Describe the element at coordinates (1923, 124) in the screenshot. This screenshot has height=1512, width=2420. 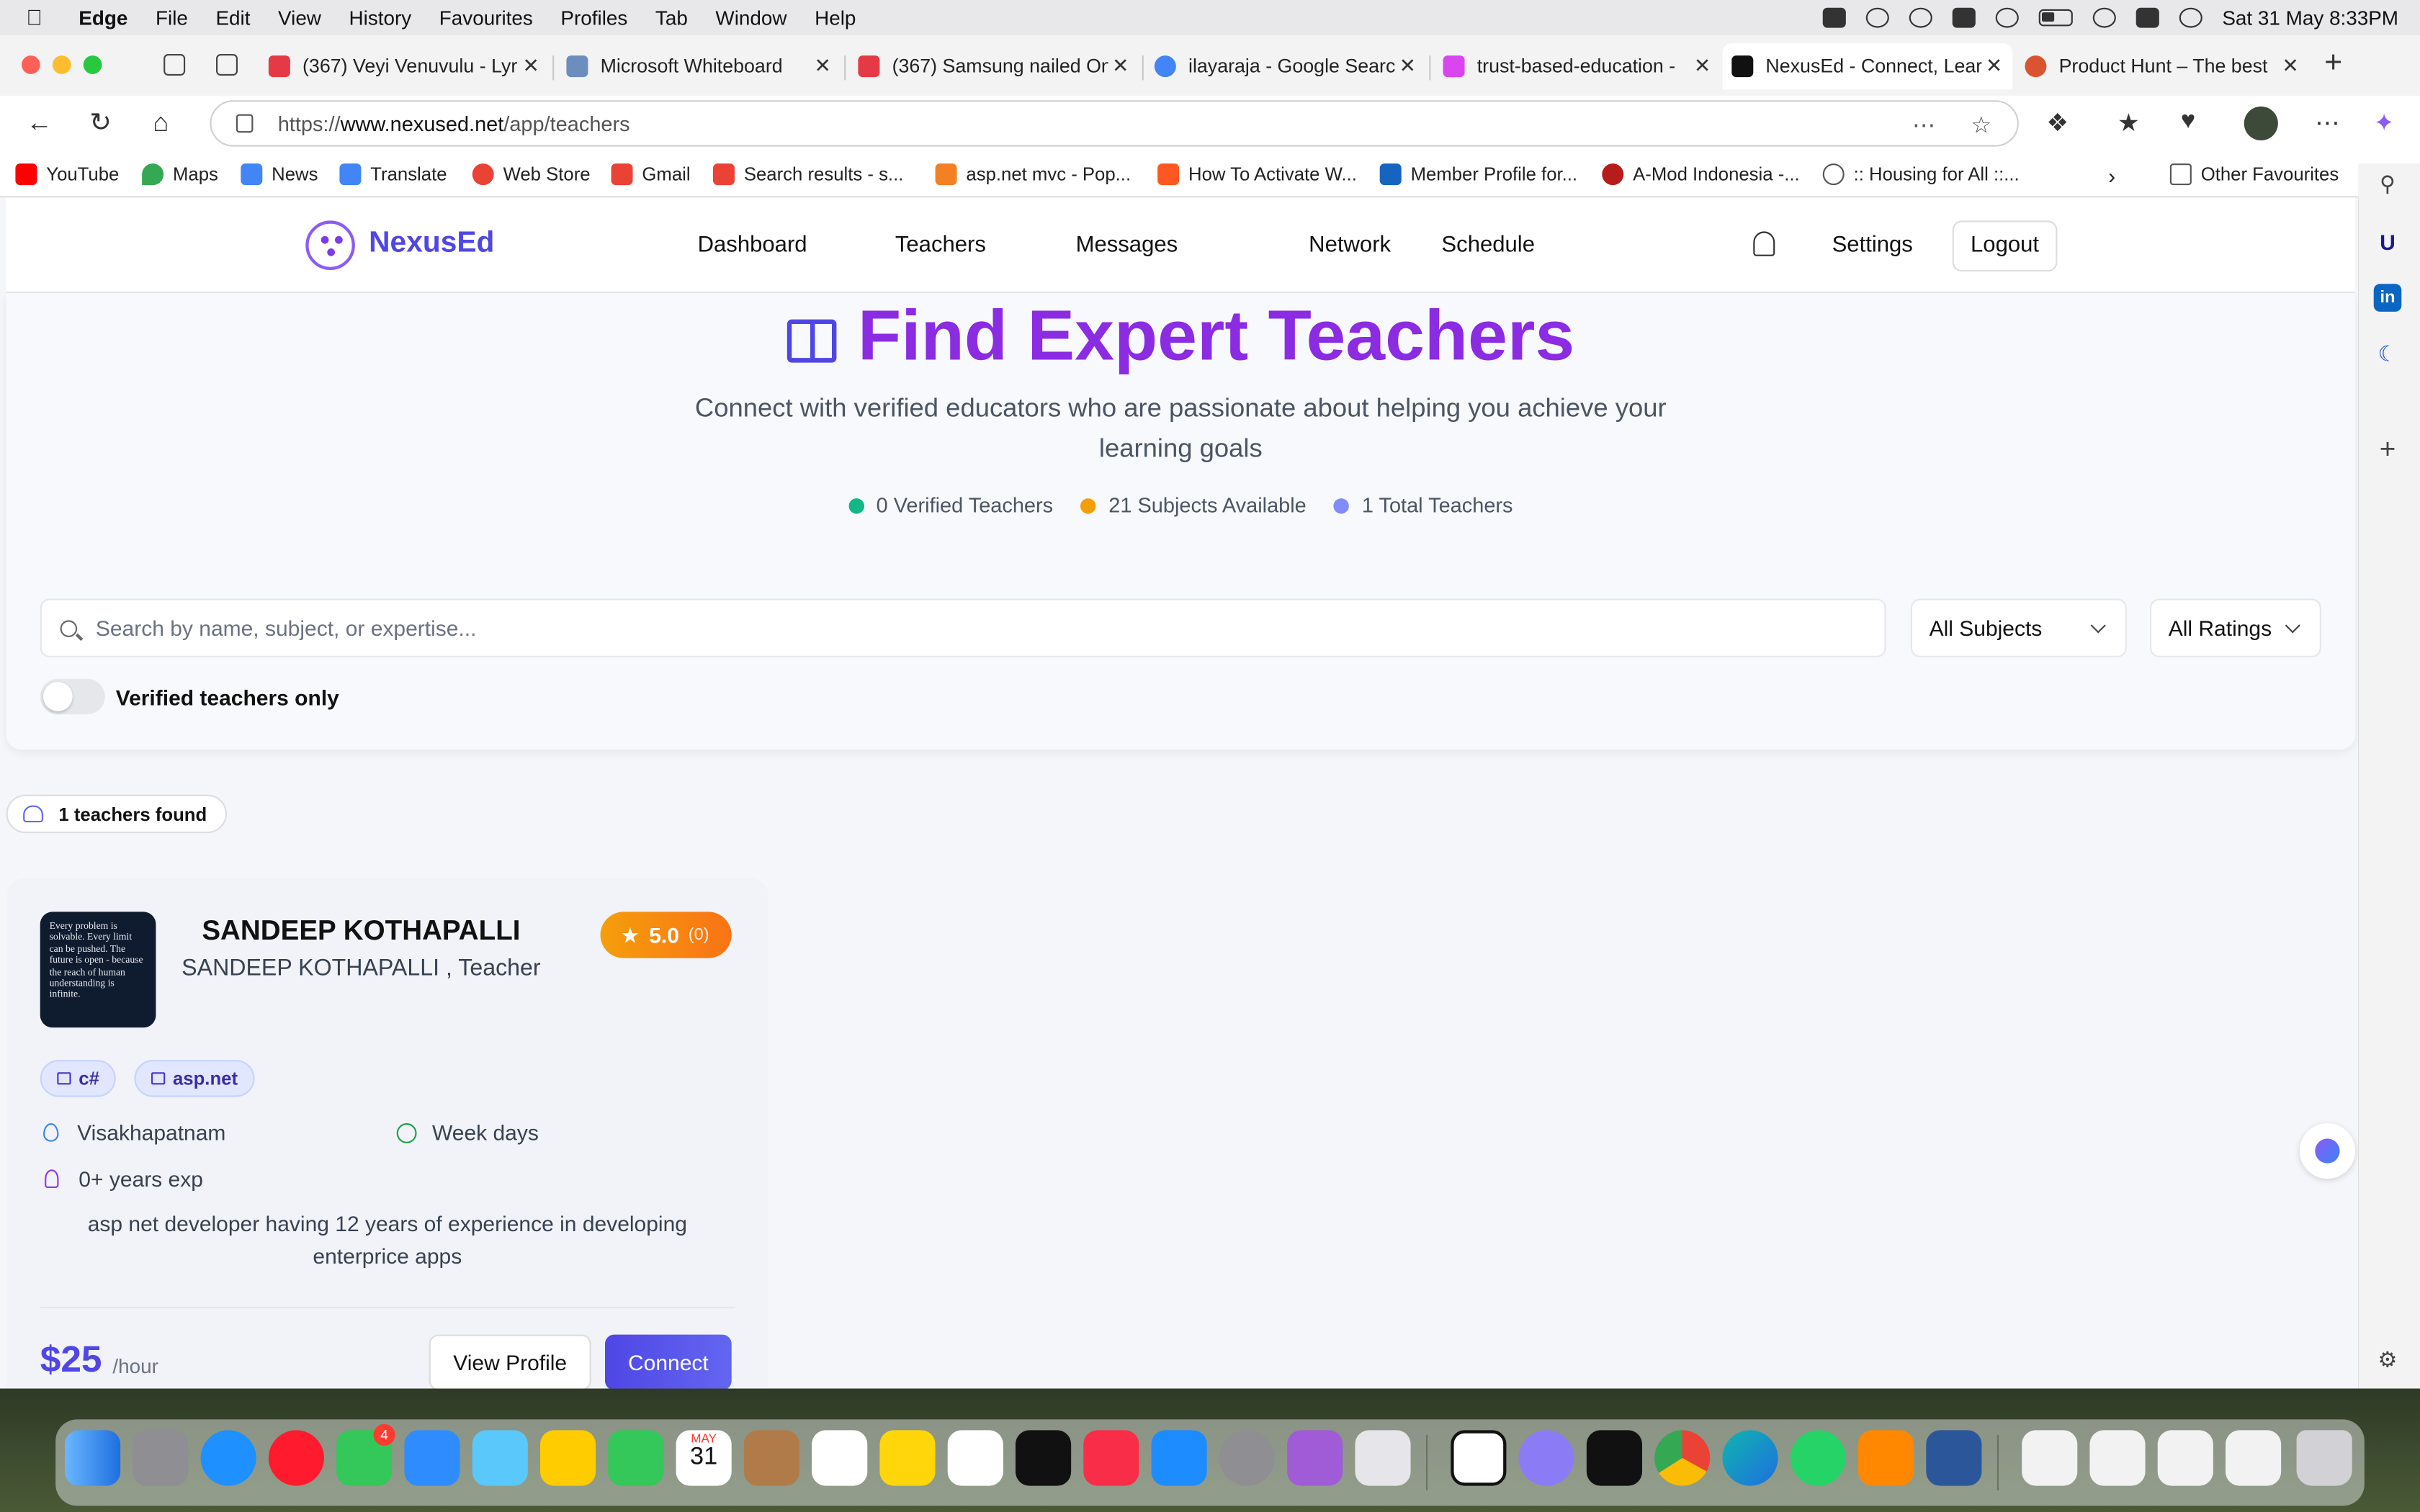
I see `reading-mode-icon: ⋯` at that location.